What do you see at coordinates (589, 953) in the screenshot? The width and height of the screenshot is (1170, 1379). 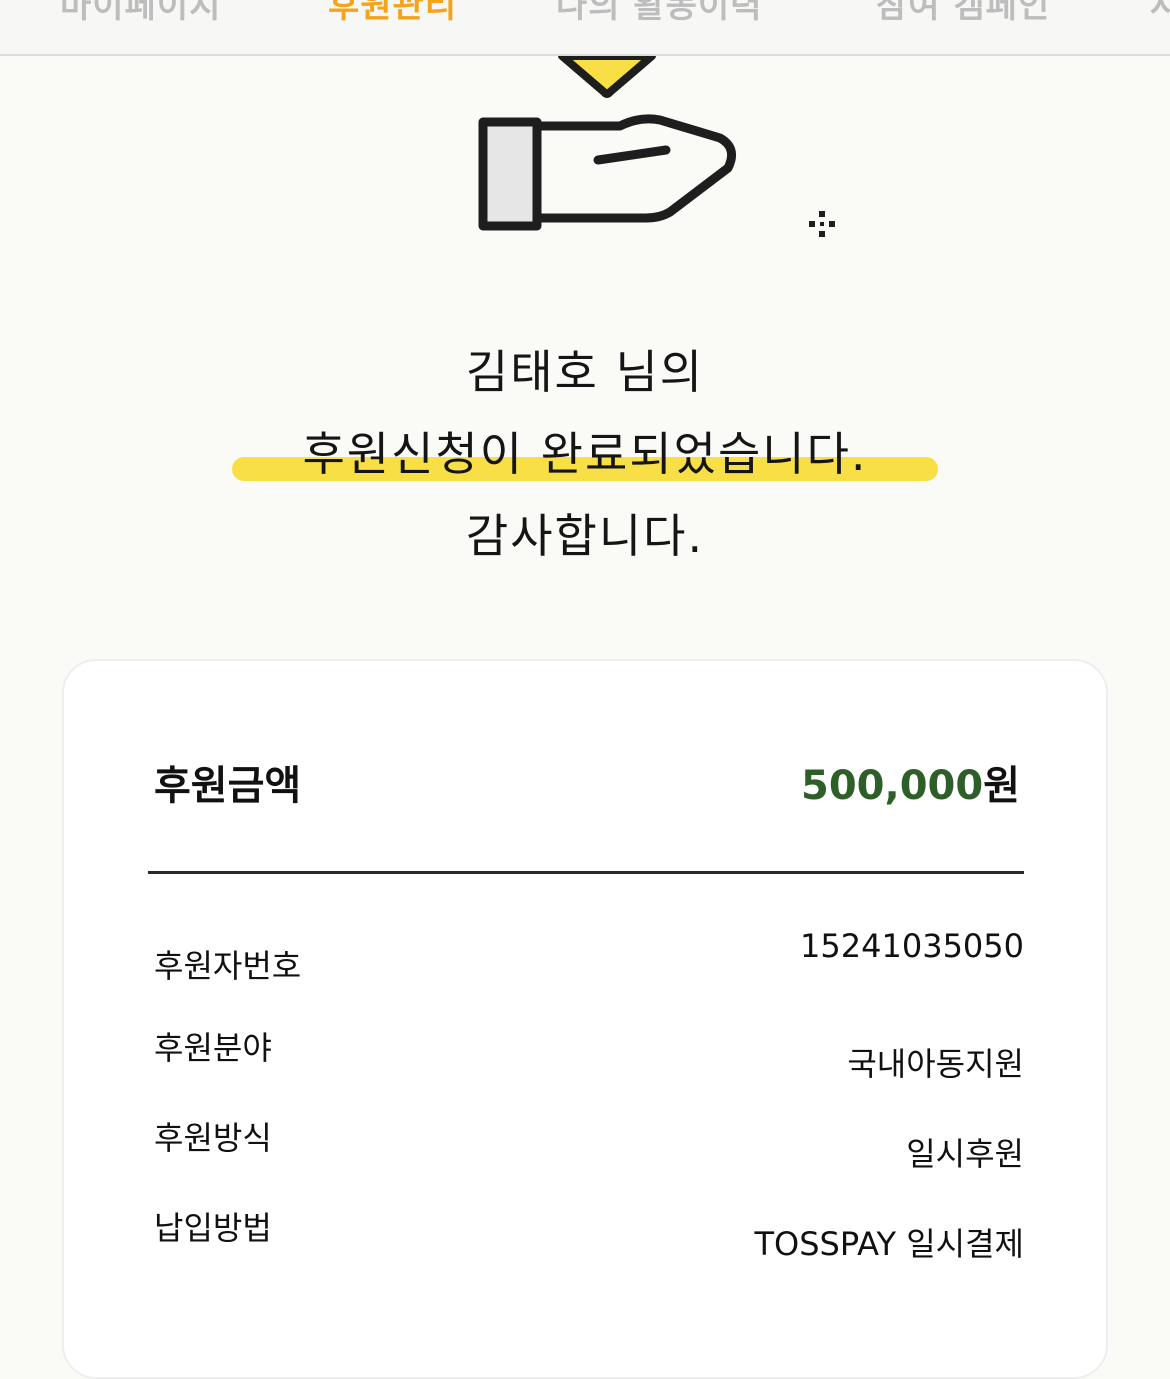 I see `donor-number-row: 후원자번호 15241035050` at bounding box center [589, 953].